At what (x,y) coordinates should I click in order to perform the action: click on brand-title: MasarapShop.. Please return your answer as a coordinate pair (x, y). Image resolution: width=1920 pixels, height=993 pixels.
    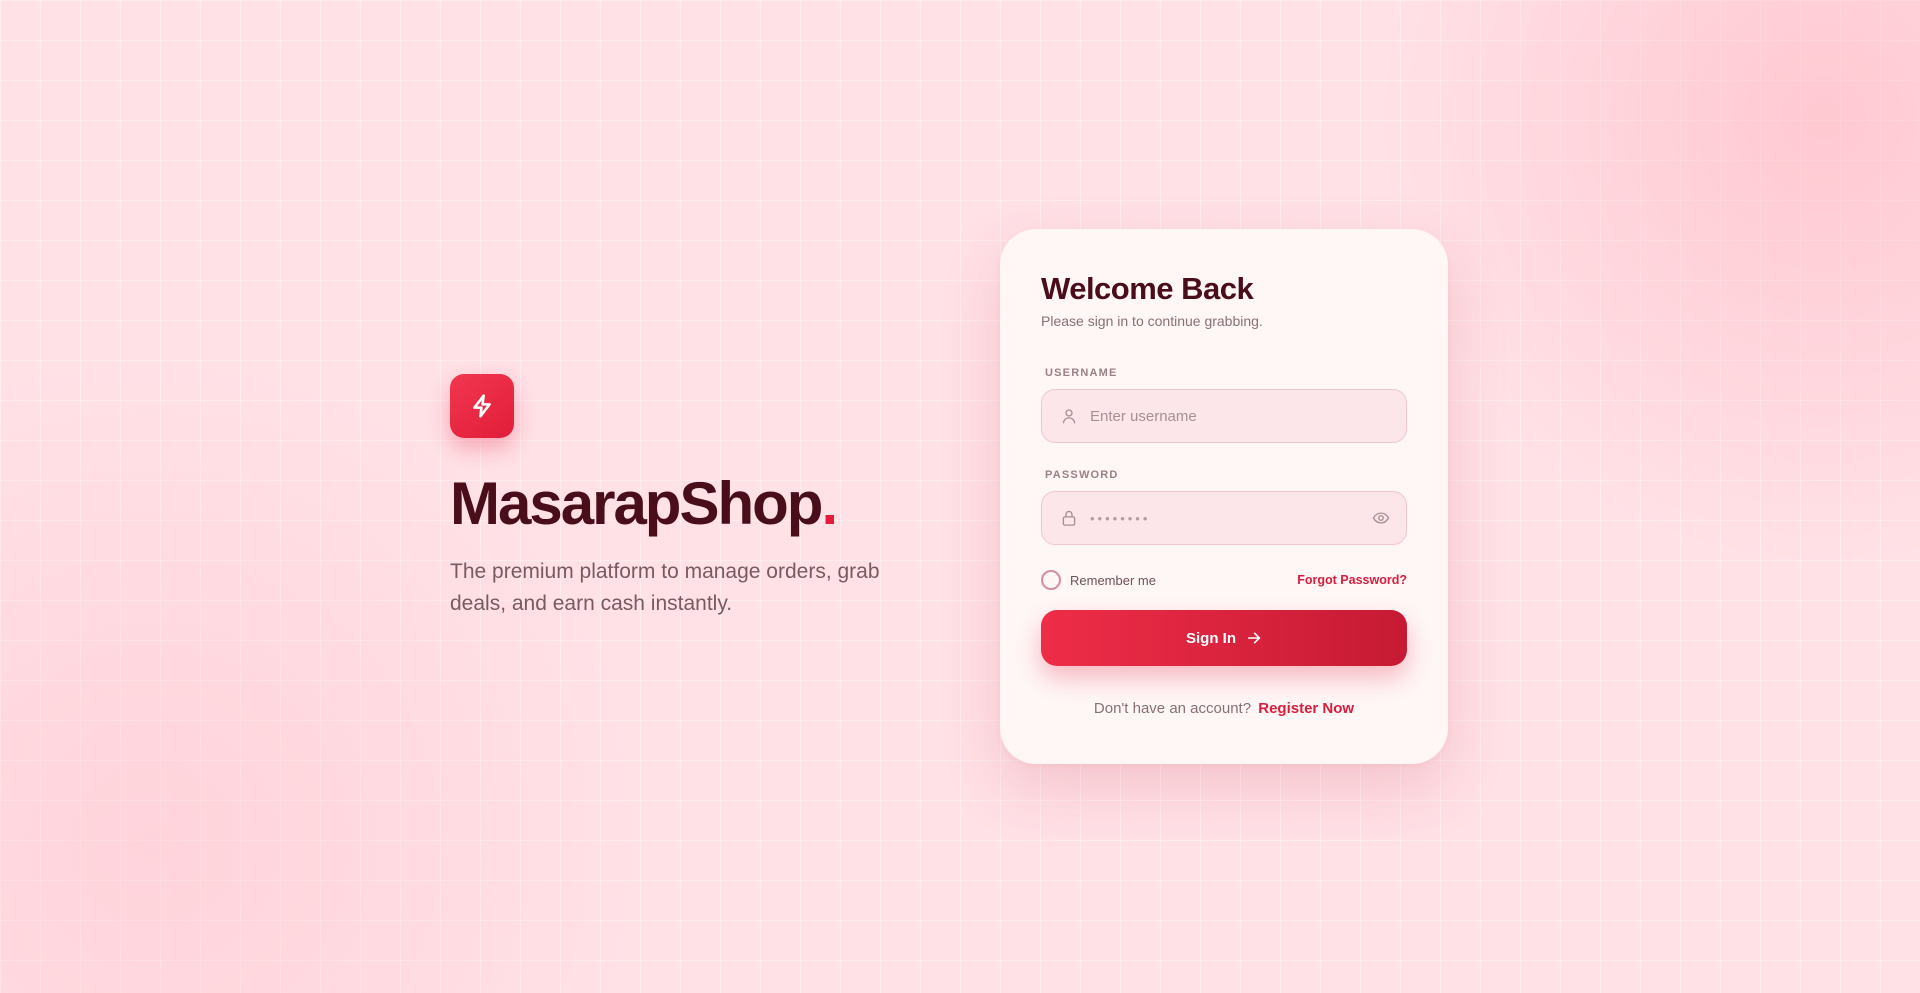
    Looking at the image, I should click on (680, 504).